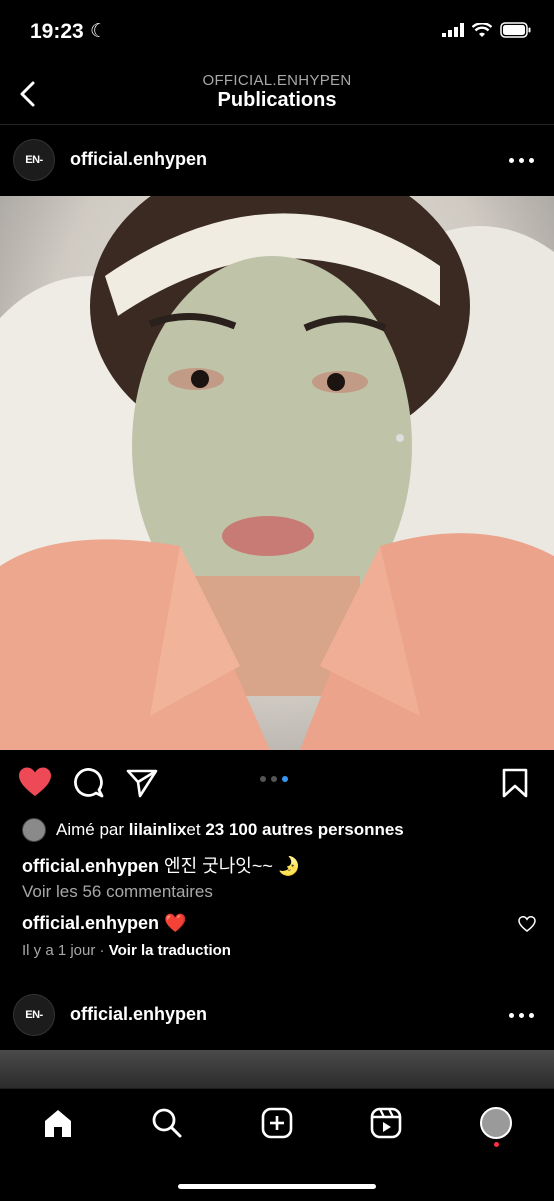 The image size is (554, 1201). I want to click on wifi-icon, so click(482, 29).